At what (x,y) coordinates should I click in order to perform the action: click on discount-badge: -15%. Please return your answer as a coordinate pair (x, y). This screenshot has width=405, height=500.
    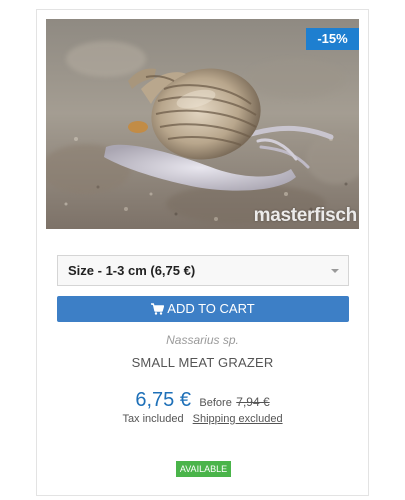
    Looking at the image, I should click on (332, 39).